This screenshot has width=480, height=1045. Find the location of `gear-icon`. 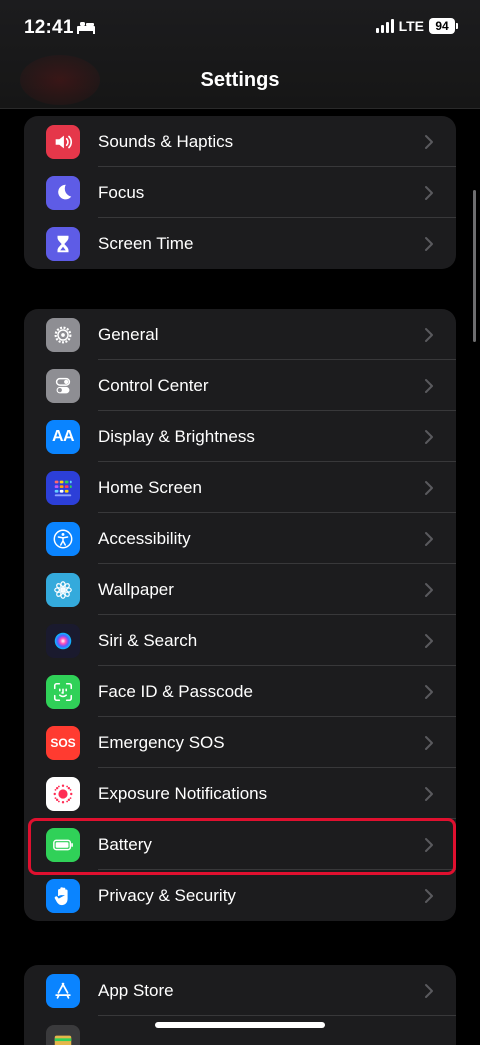

gear-icon is located at coordinates (63, 335).